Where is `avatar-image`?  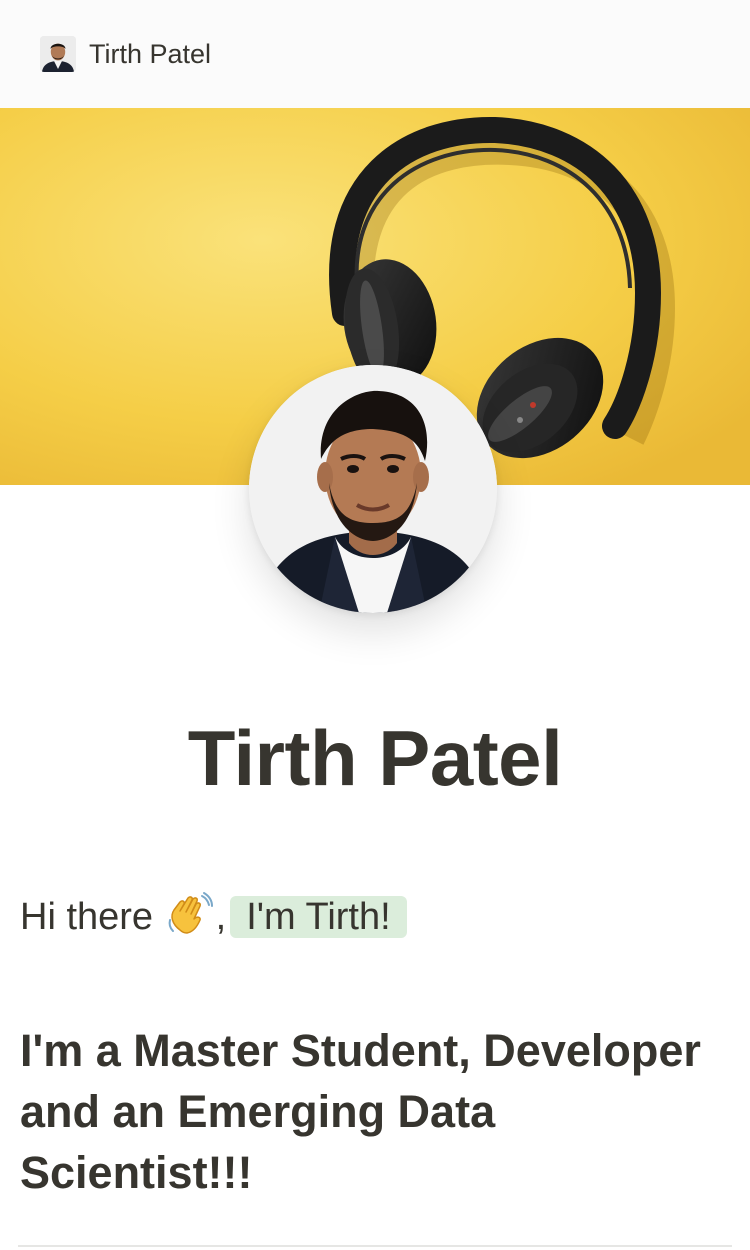 avatar-image is located at coordinates (58, 54).